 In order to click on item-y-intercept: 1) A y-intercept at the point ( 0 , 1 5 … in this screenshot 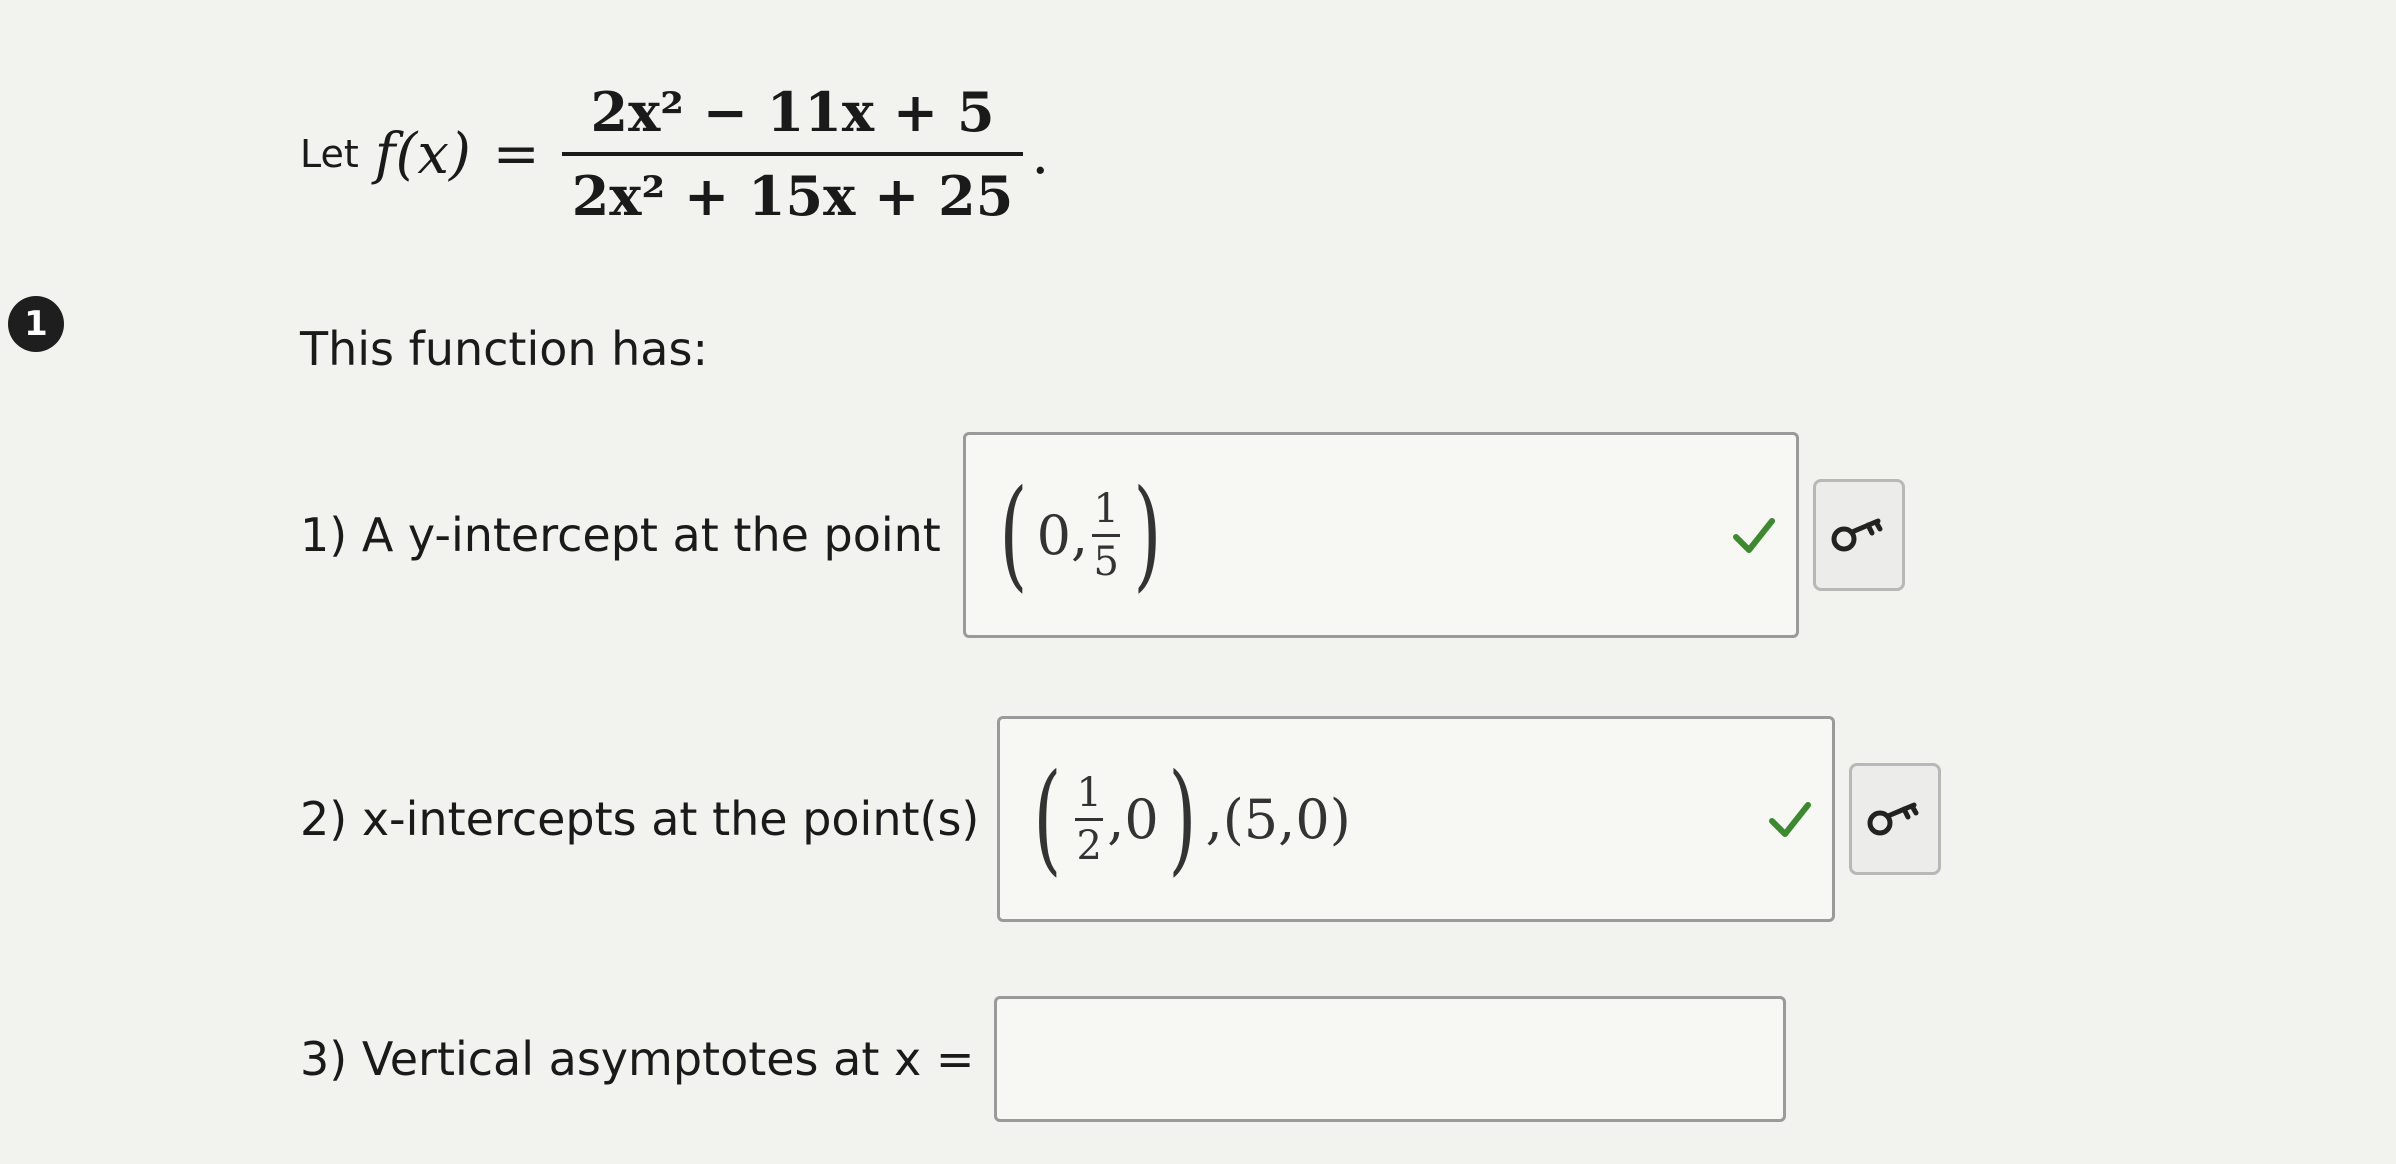, I will do `click(1102, 535)`.